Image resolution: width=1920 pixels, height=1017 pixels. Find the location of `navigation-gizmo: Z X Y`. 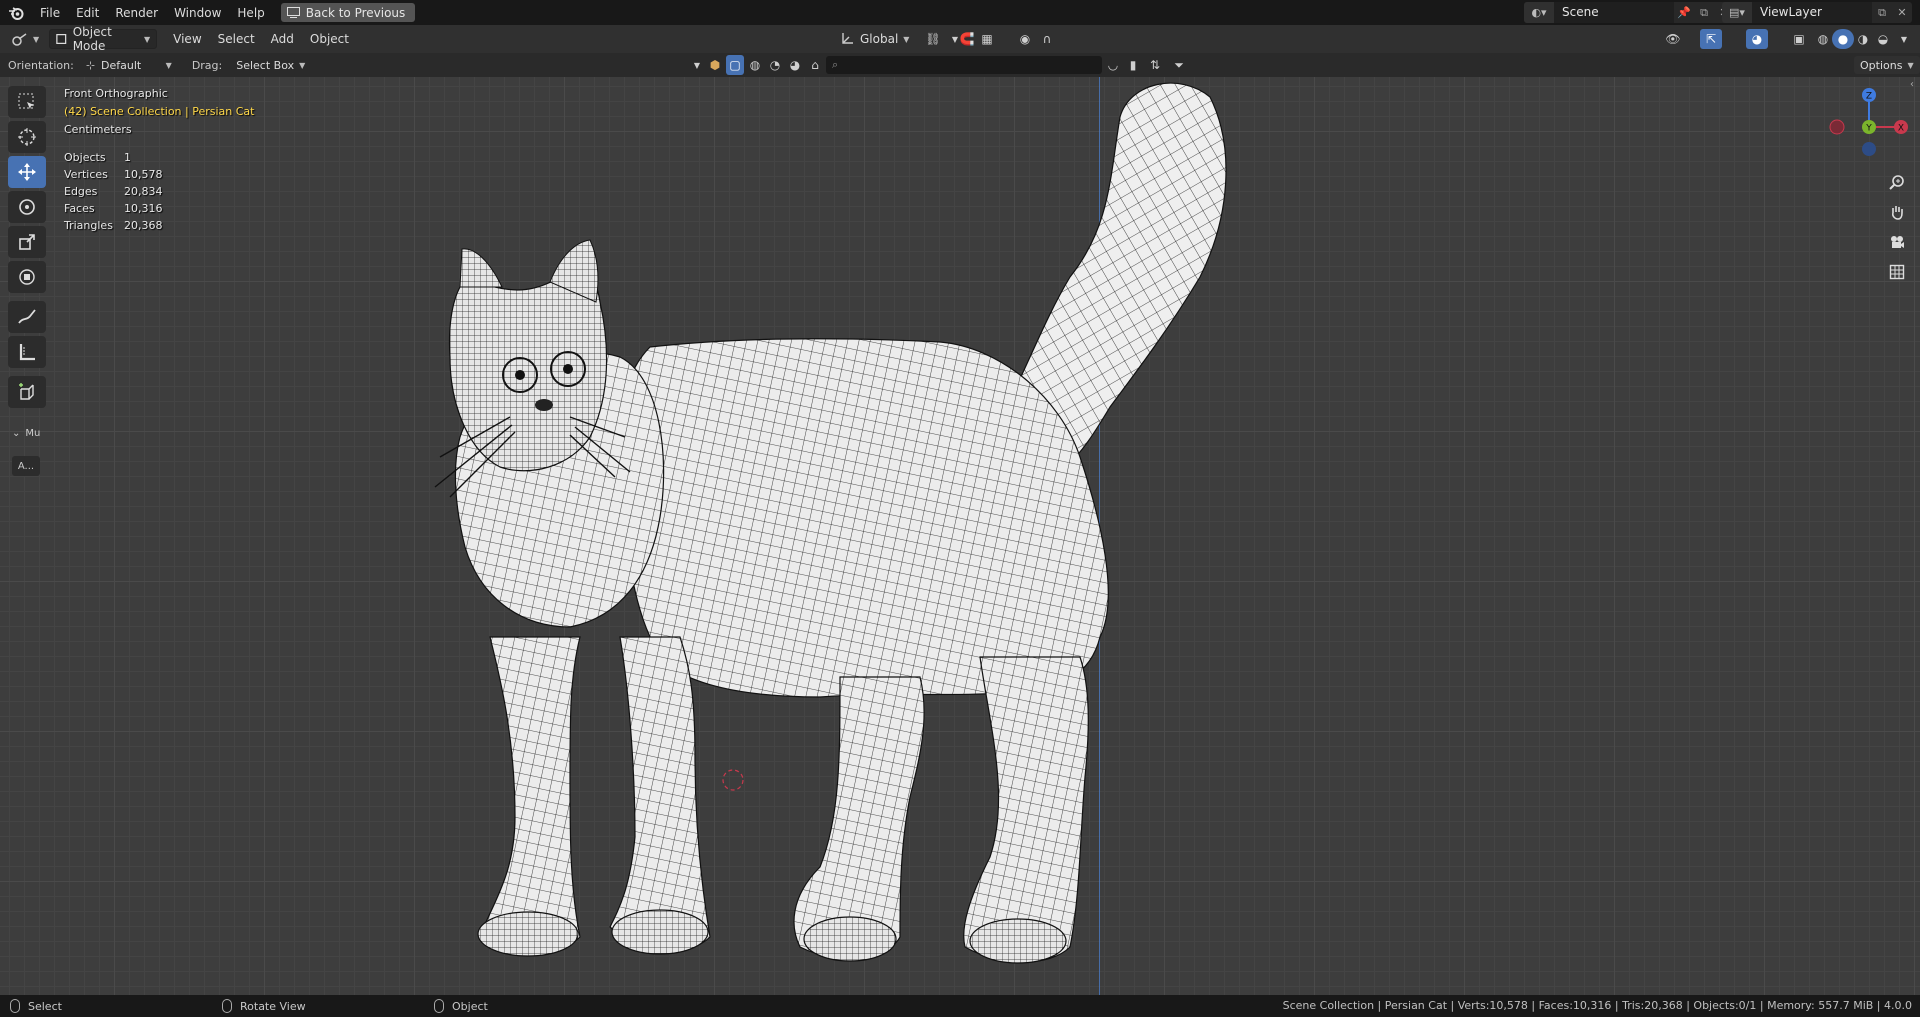

navigation-gizmo: Z X Y is located at coordinates (1870, 122).